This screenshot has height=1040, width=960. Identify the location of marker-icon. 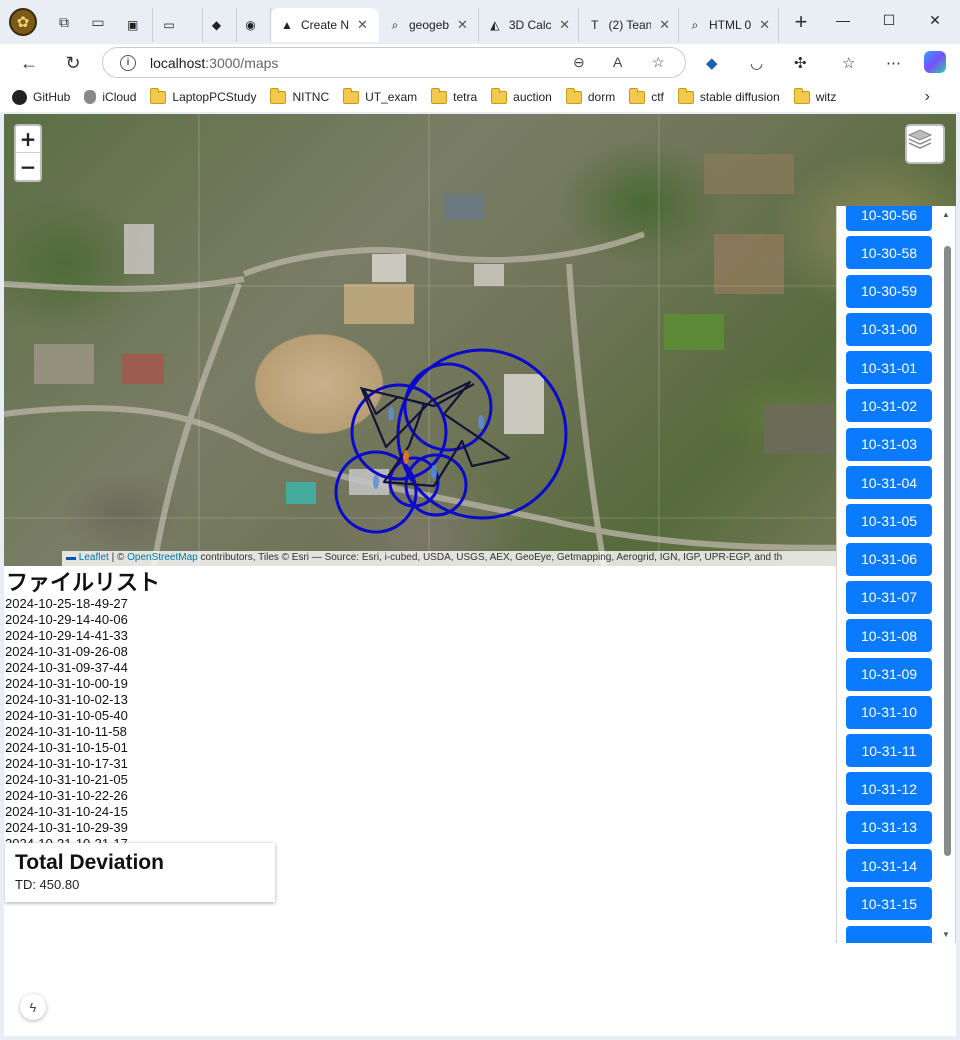
(376, 482).